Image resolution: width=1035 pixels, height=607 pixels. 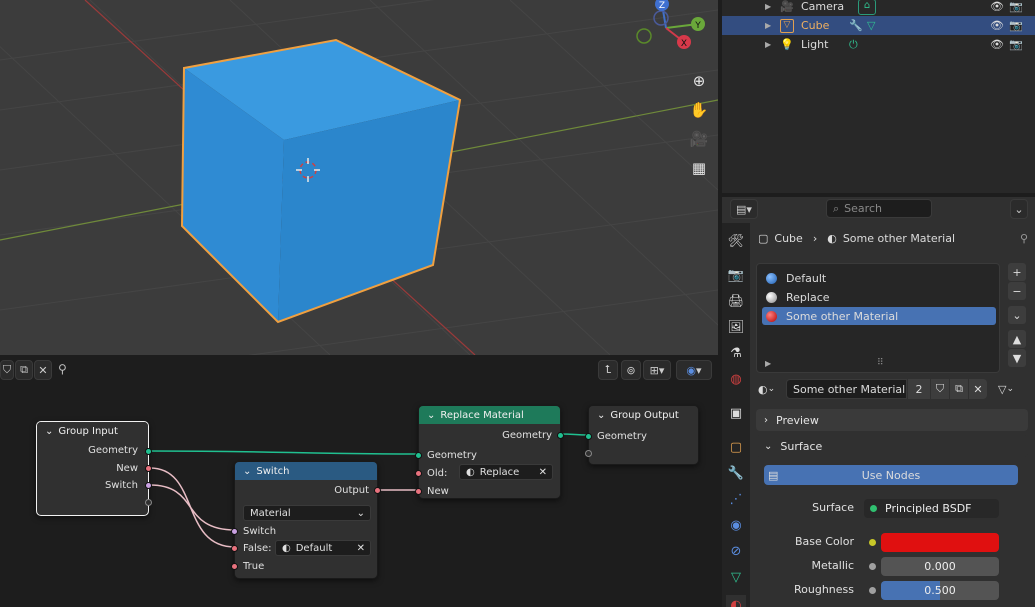 I want to click on metallic-slider: 0.000, so click(x=940, y=566).